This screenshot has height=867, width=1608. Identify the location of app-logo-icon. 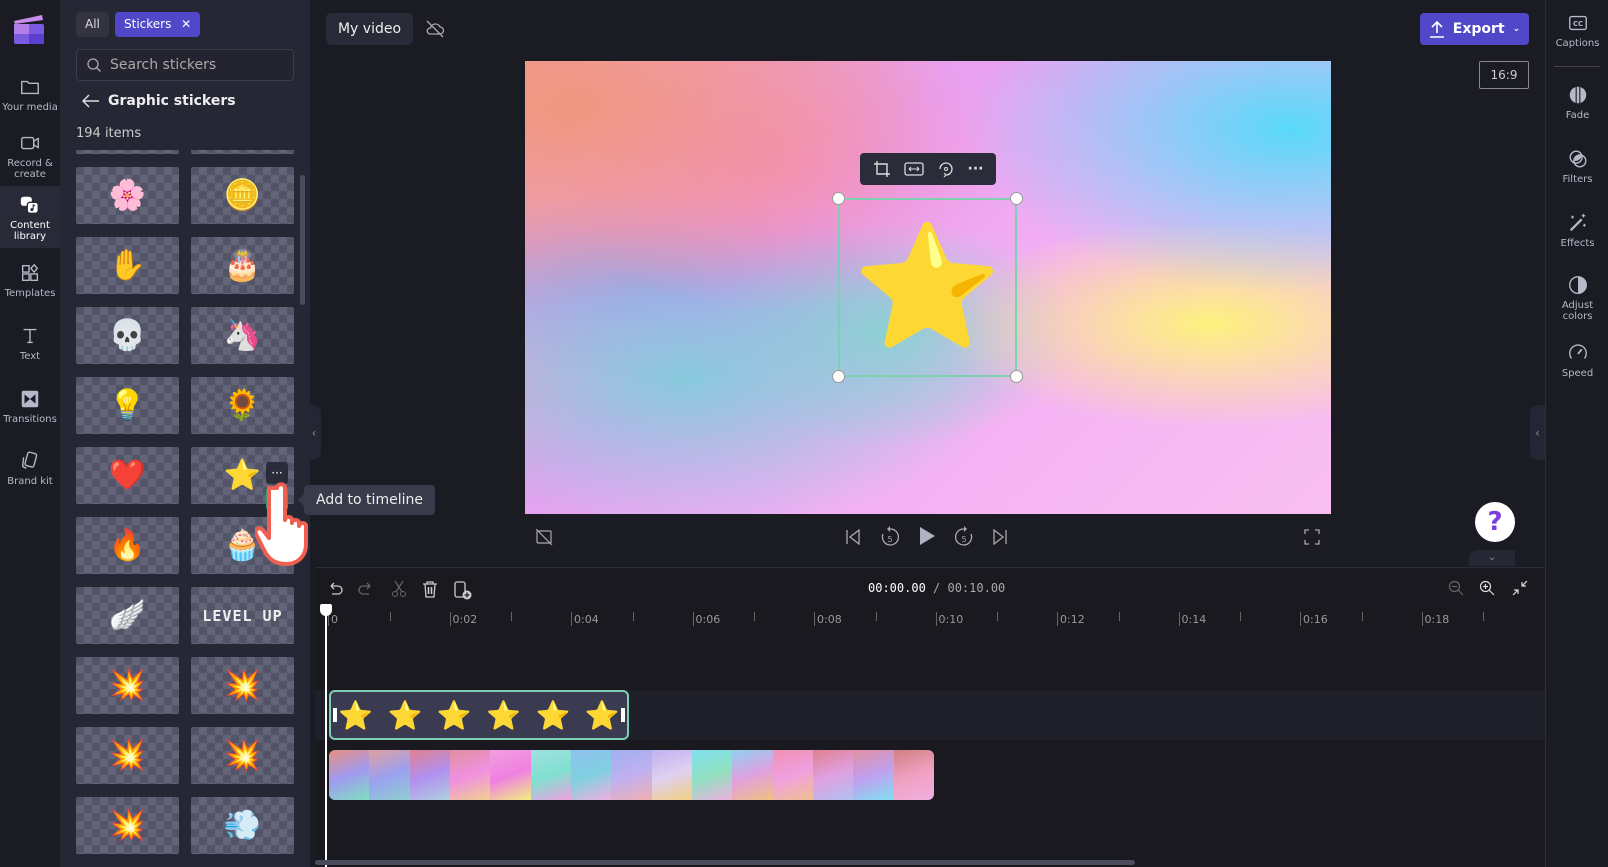
(29, 29).